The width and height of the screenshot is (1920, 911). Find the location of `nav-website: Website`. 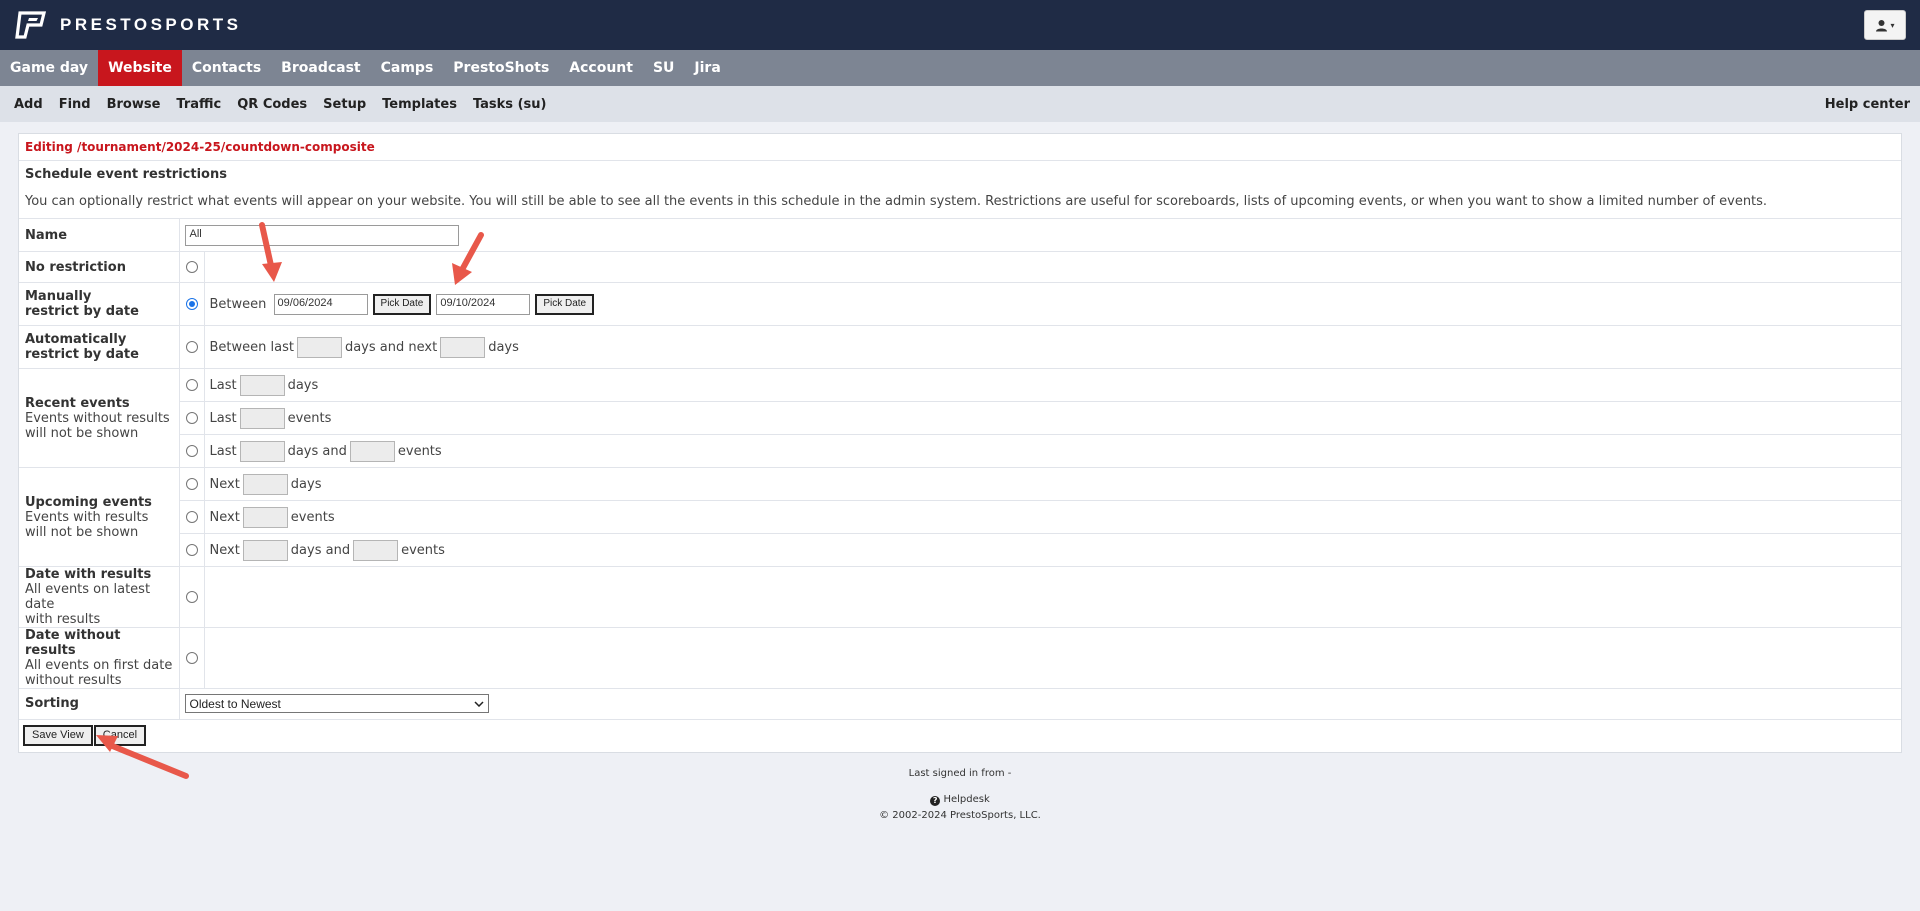

nav-website: Website is located at coordinates (140, 68).